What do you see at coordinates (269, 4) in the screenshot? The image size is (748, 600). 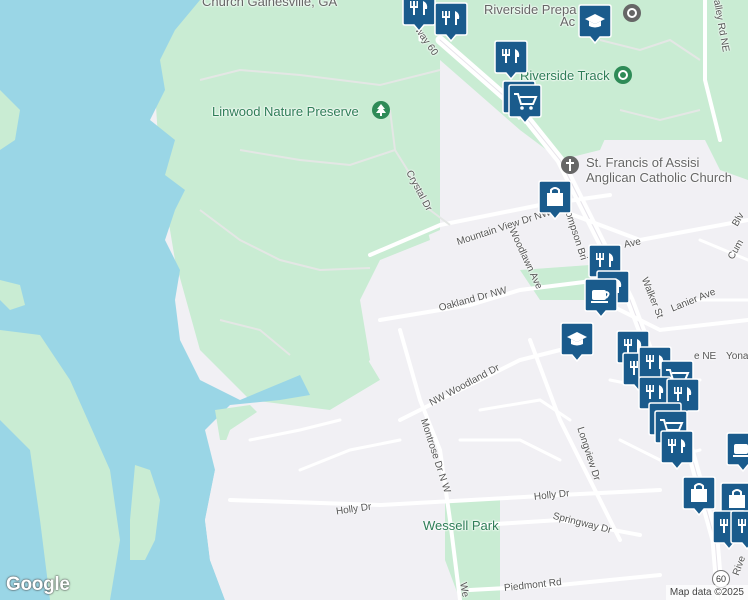 I see `poi-church-gainesville: Church Gainesville, GA` at bounding box center [269, 4].